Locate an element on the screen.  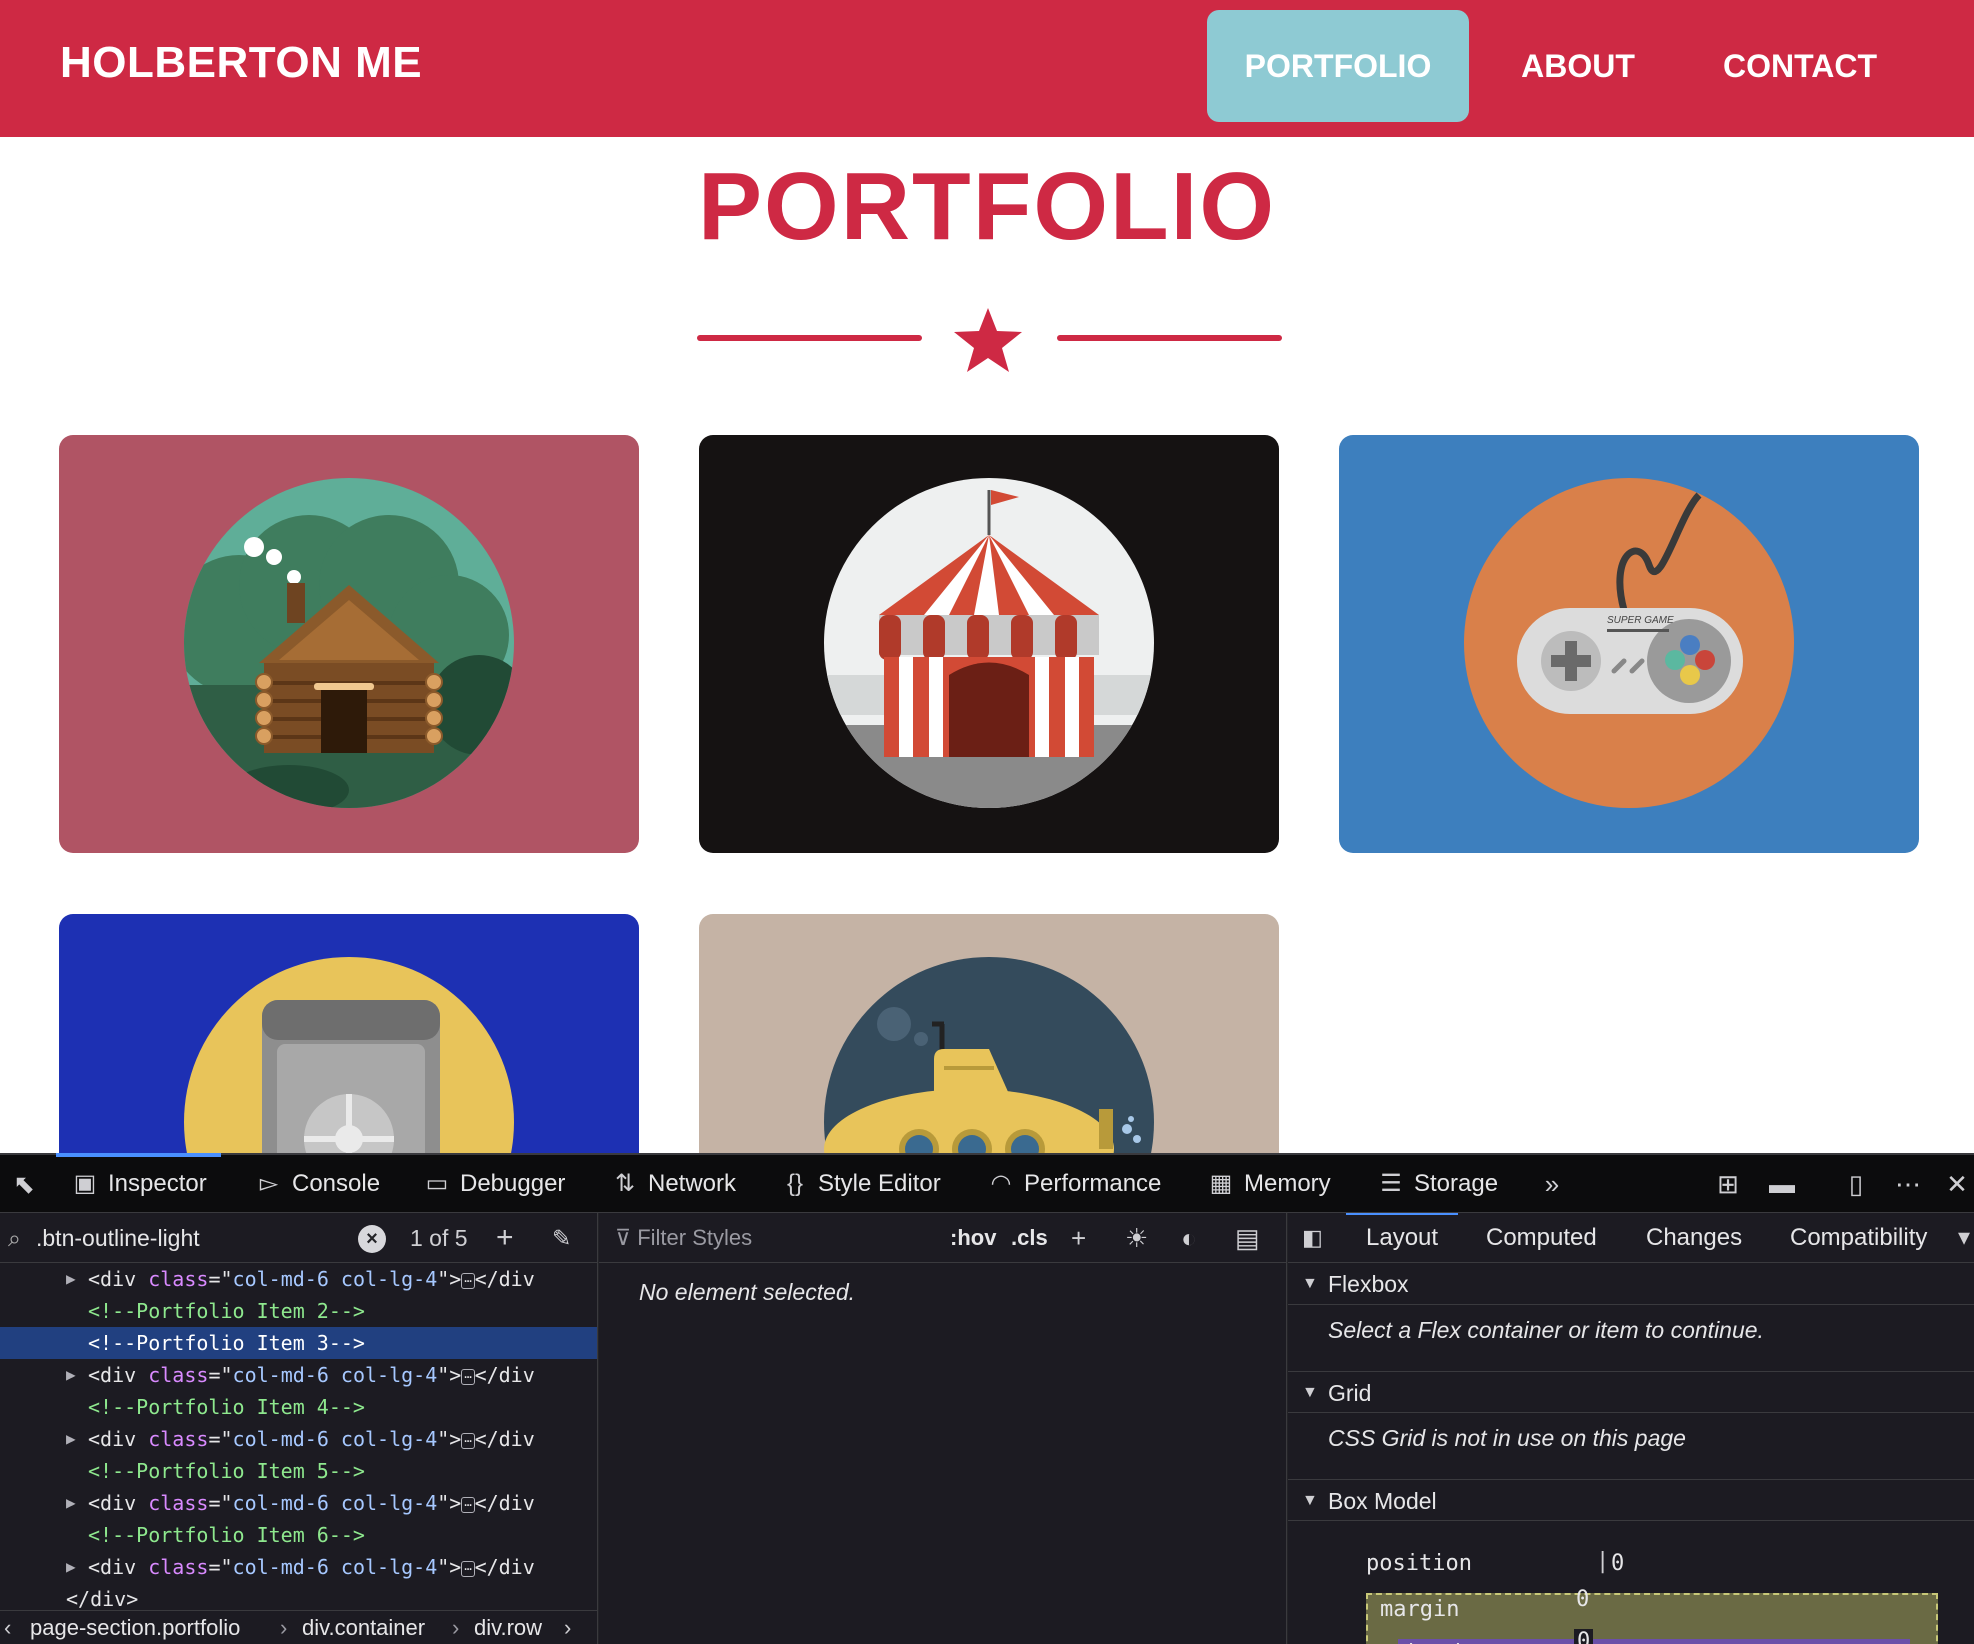
tab-network: ⇅ Network is located at coordinates (673, 1184).